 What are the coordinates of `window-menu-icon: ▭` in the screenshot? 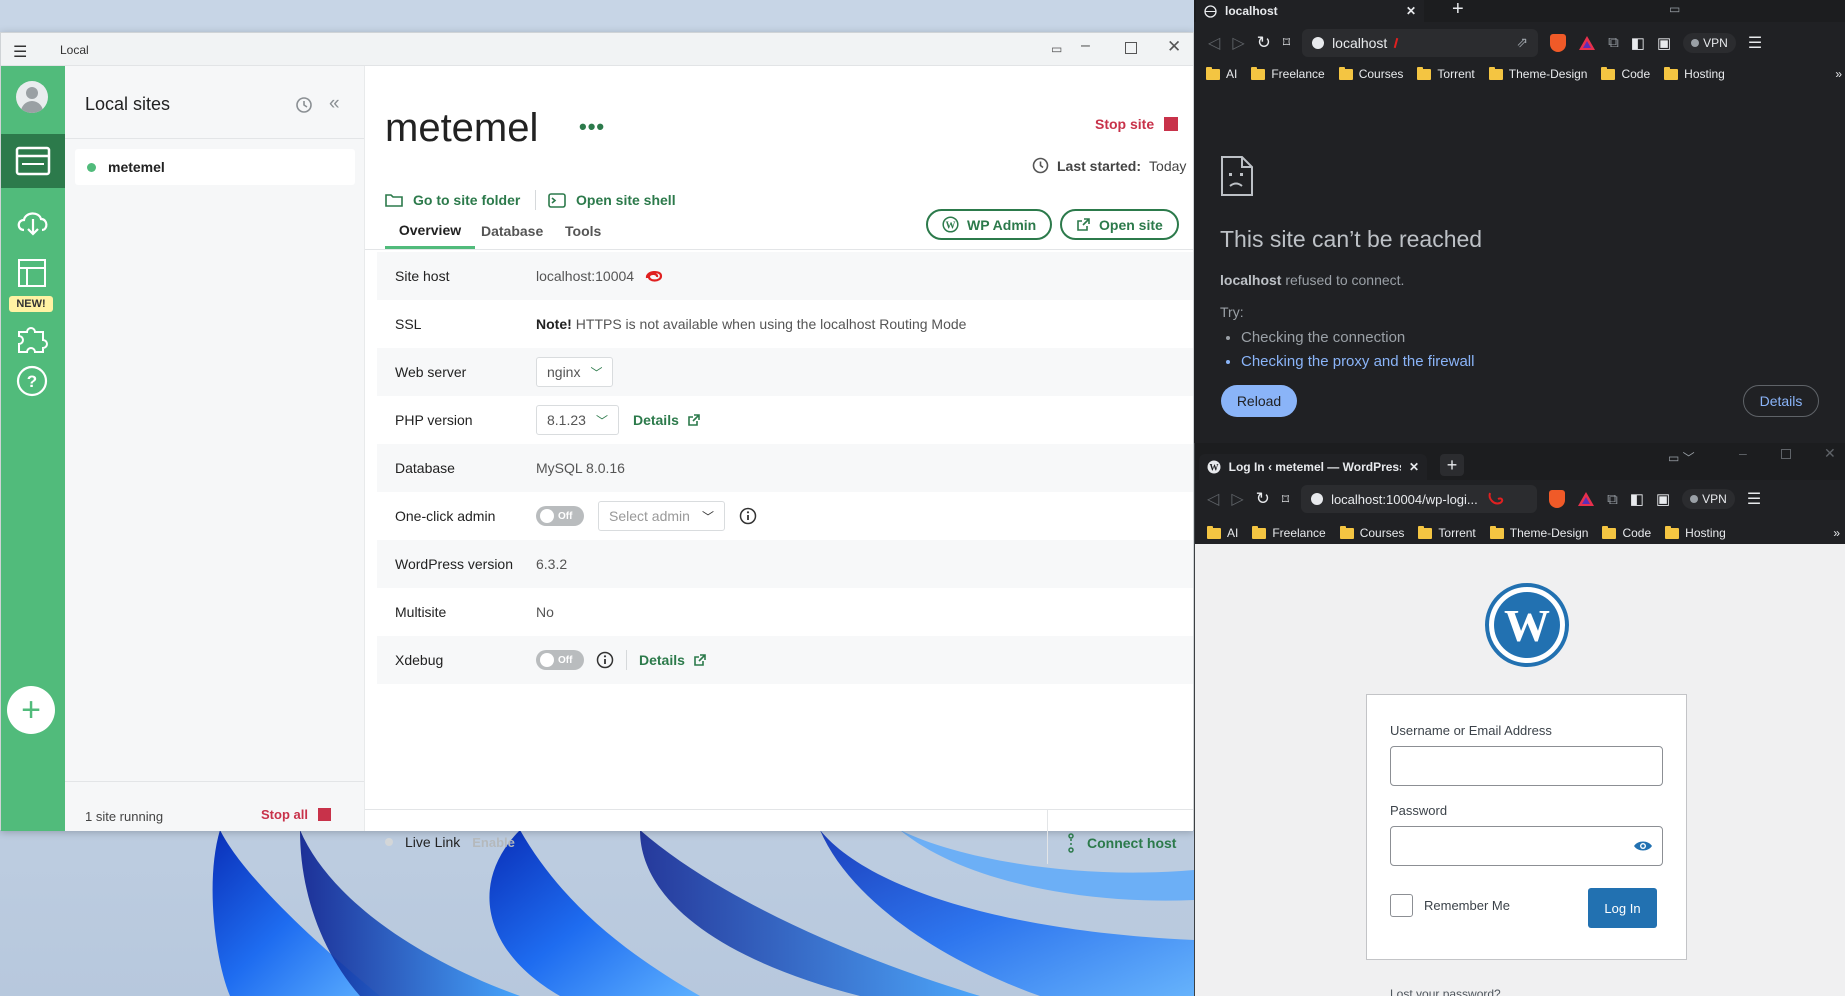 It's located at (1674, 9).